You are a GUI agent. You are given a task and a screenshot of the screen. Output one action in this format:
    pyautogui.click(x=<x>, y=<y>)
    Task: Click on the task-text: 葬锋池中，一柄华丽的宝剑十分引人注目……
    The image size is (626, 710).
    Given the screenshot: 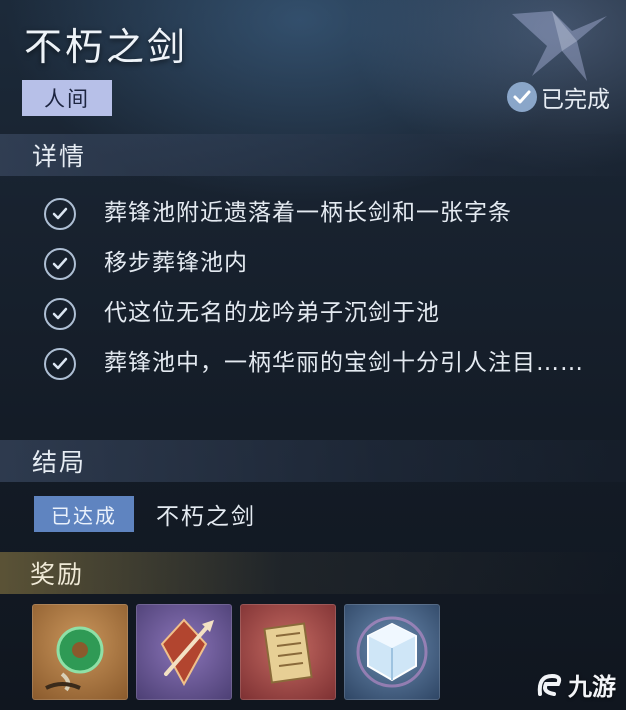 What is the action you would take?
    pyautogui.click(x=344, y=363)
    